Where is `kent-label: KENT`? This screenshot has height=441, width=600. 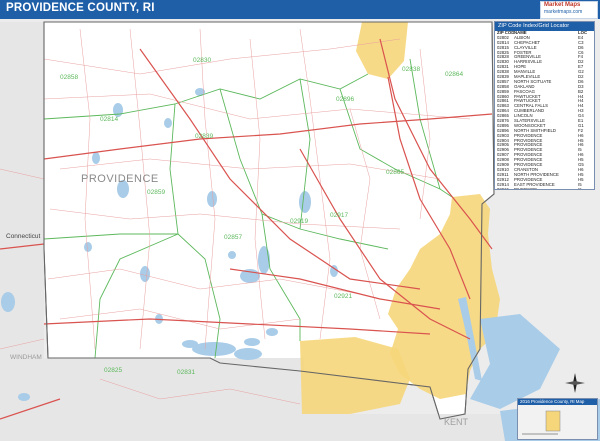 kent-label: KENT is located at coordinates (456, 422).